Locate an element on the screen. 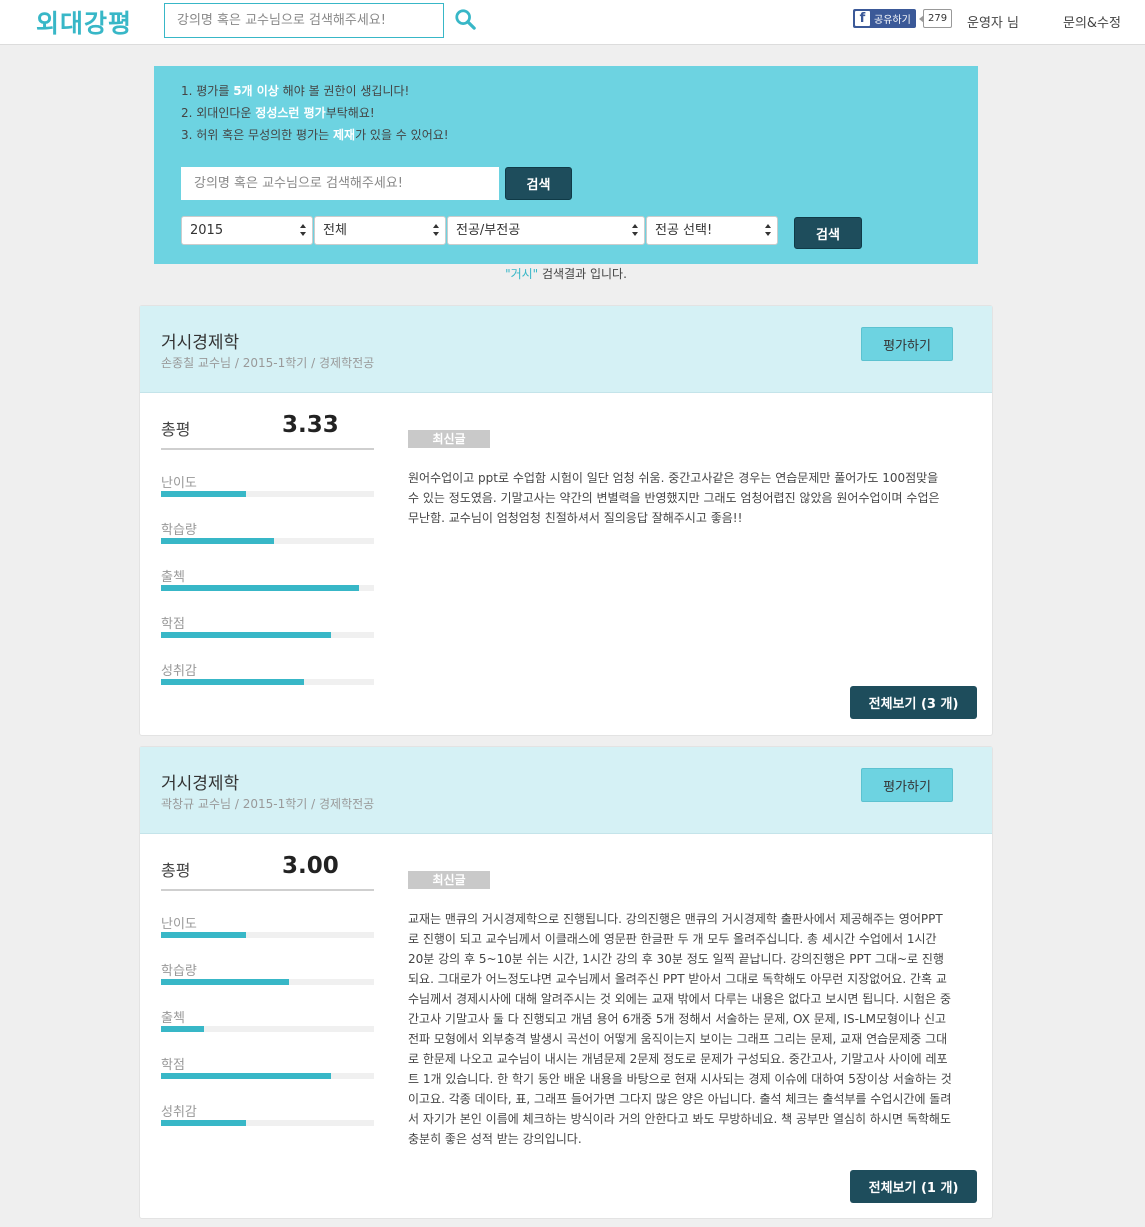  filter-search-button: 검색 is located at coordinates (828, 233).